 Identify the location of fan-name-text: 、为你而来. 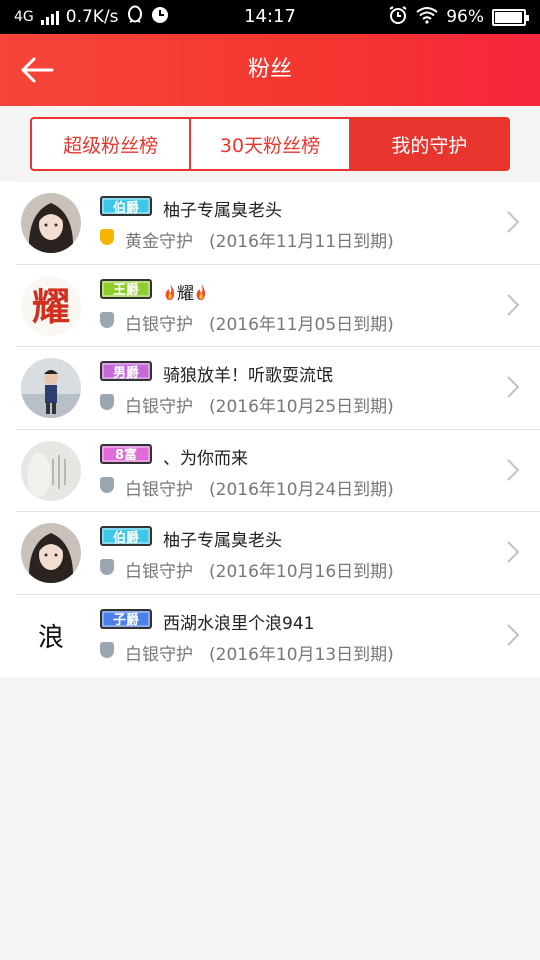
(205, 458).